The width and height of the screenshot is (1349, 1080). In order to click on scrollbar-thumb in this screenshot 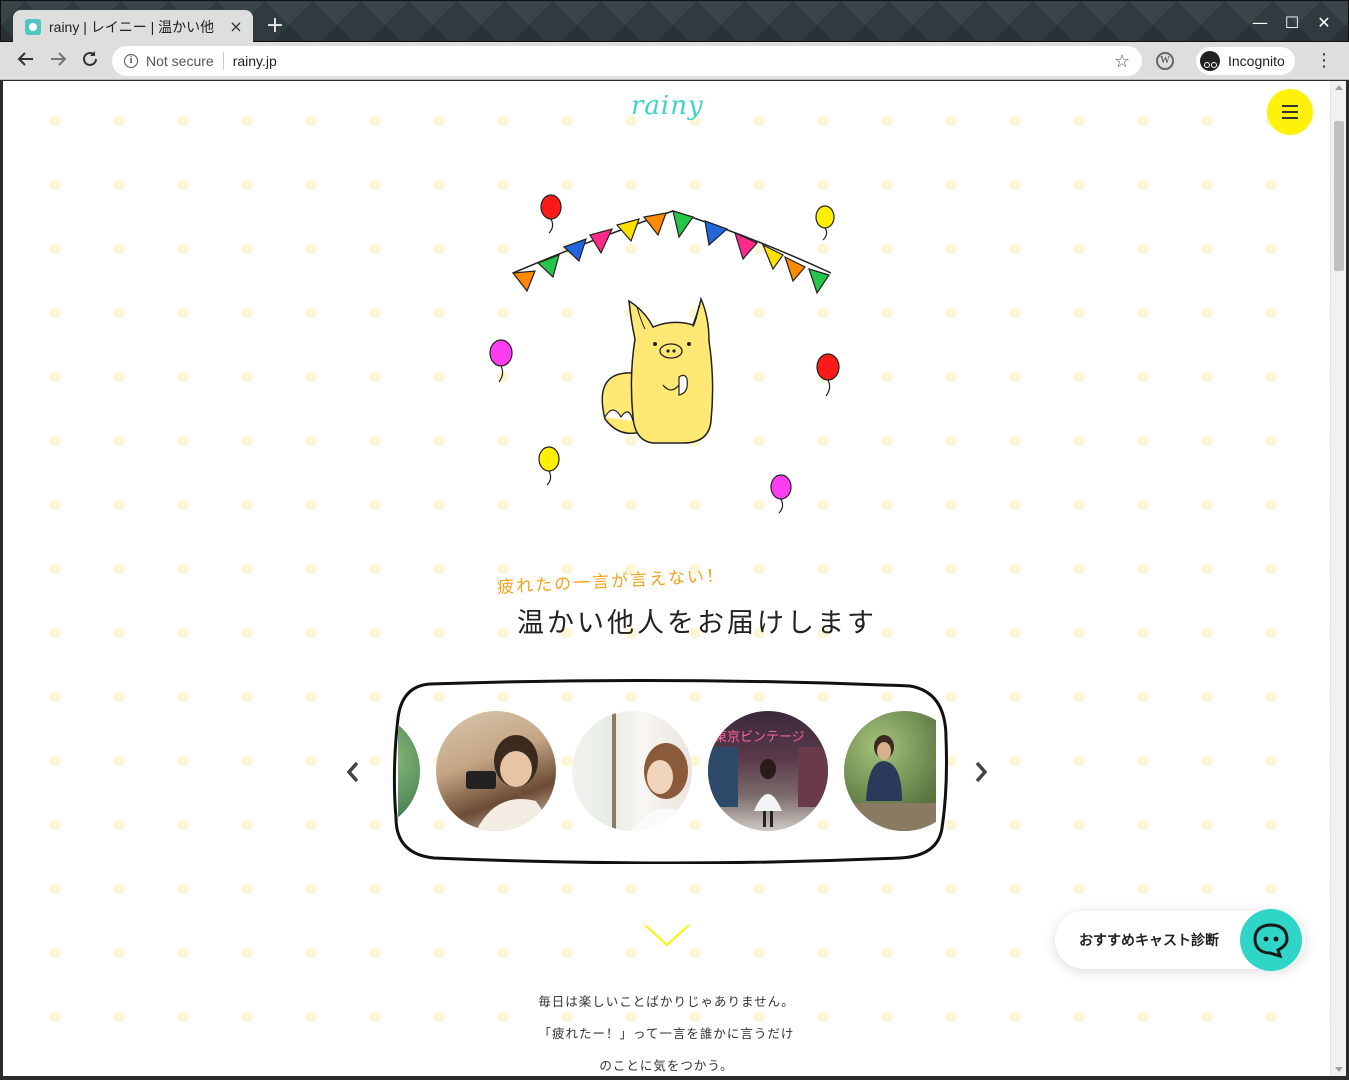, I will do `click(1339, 196)`.